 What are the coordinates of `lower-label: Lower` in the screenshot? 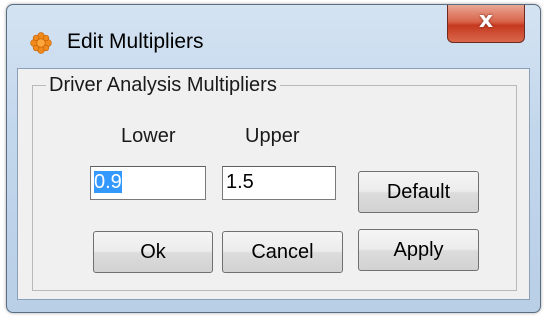 It's located at (148, 136).